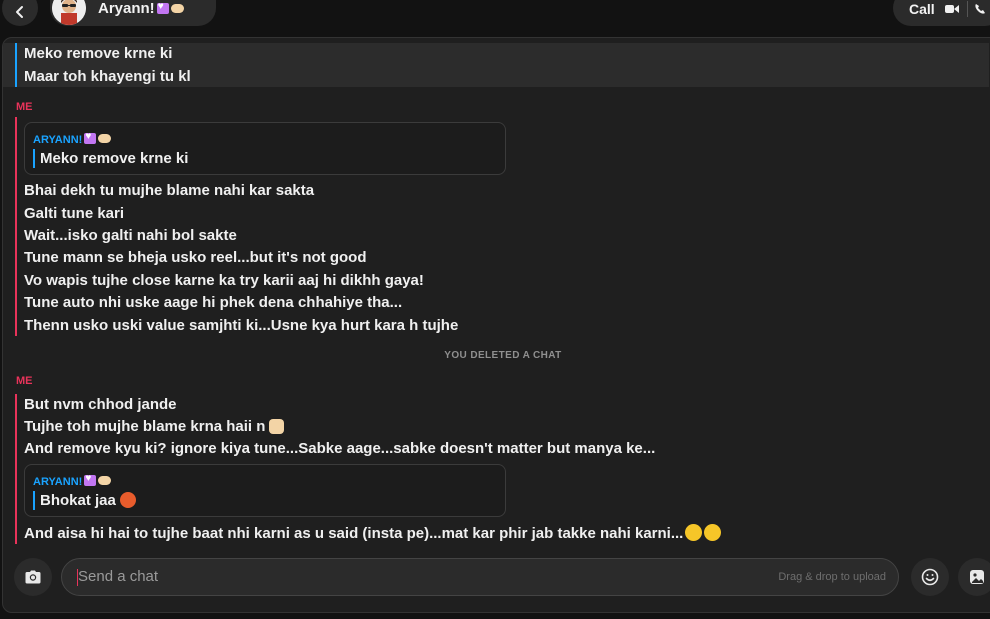 Image resolution: width=990 pixels, height=619 pixels. I want to click on chat-message: Wait...isko galti nahi bol sakte, so click(130, 235).